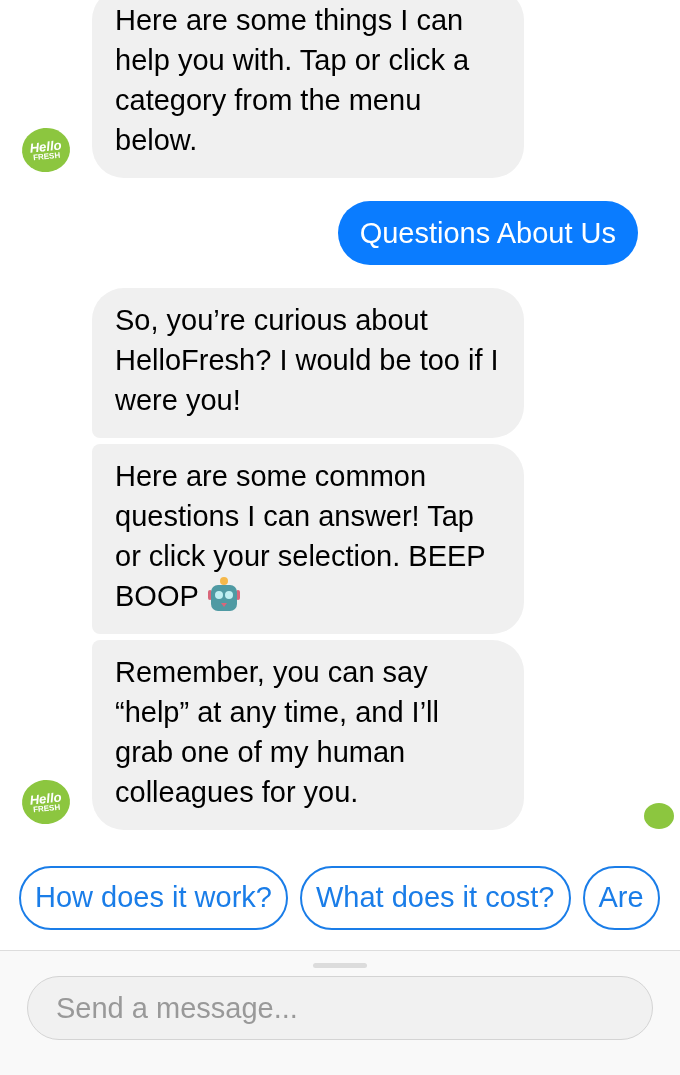 Image resolution: width=680 pixels, height=1075 pixels. What do you see at coordinates (340, 965) in the screenshot?
I see `drag-handle` at bounding box center [340, 965].